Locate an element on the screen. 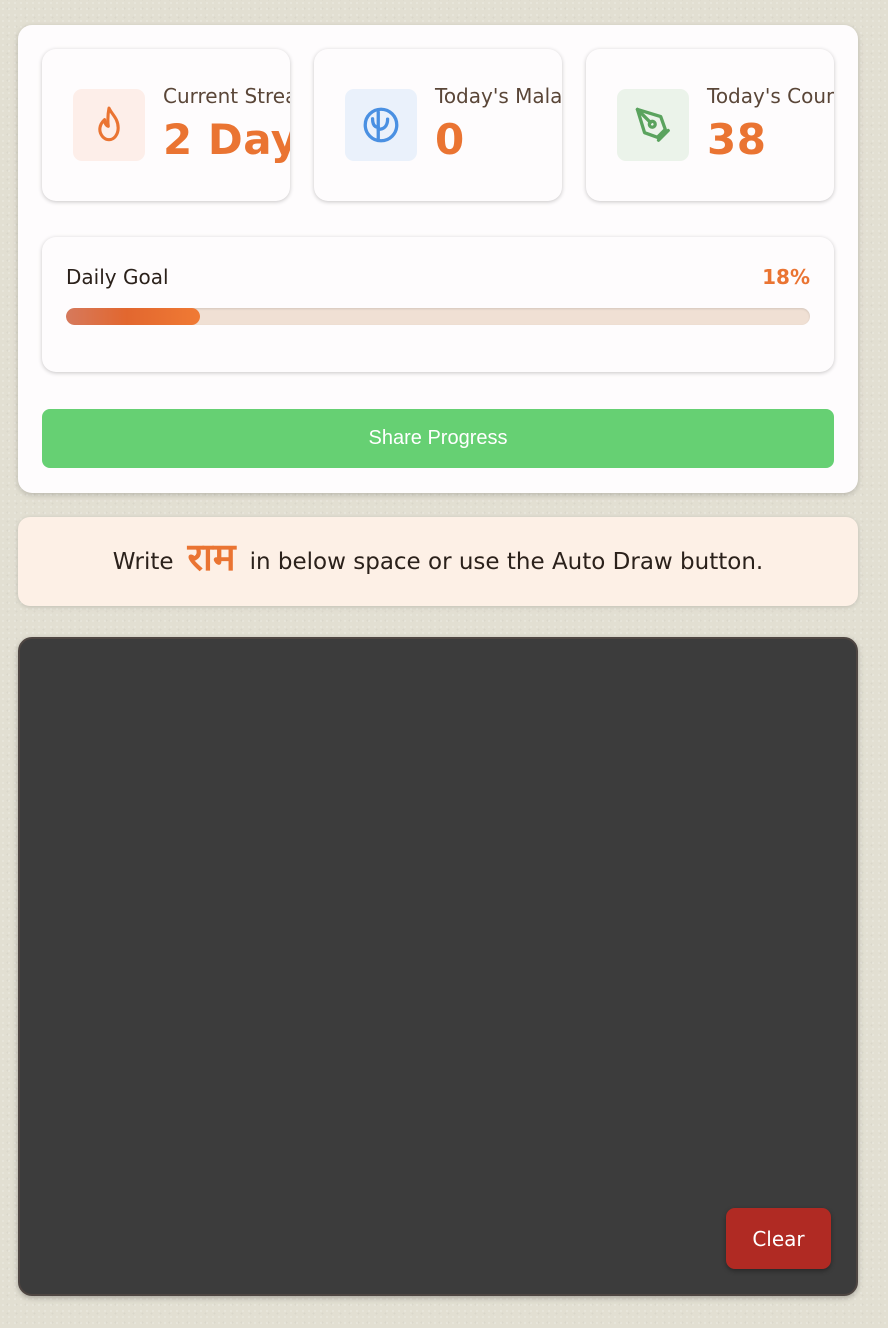  pen-nib-icon is located at coordinates (653, 125).